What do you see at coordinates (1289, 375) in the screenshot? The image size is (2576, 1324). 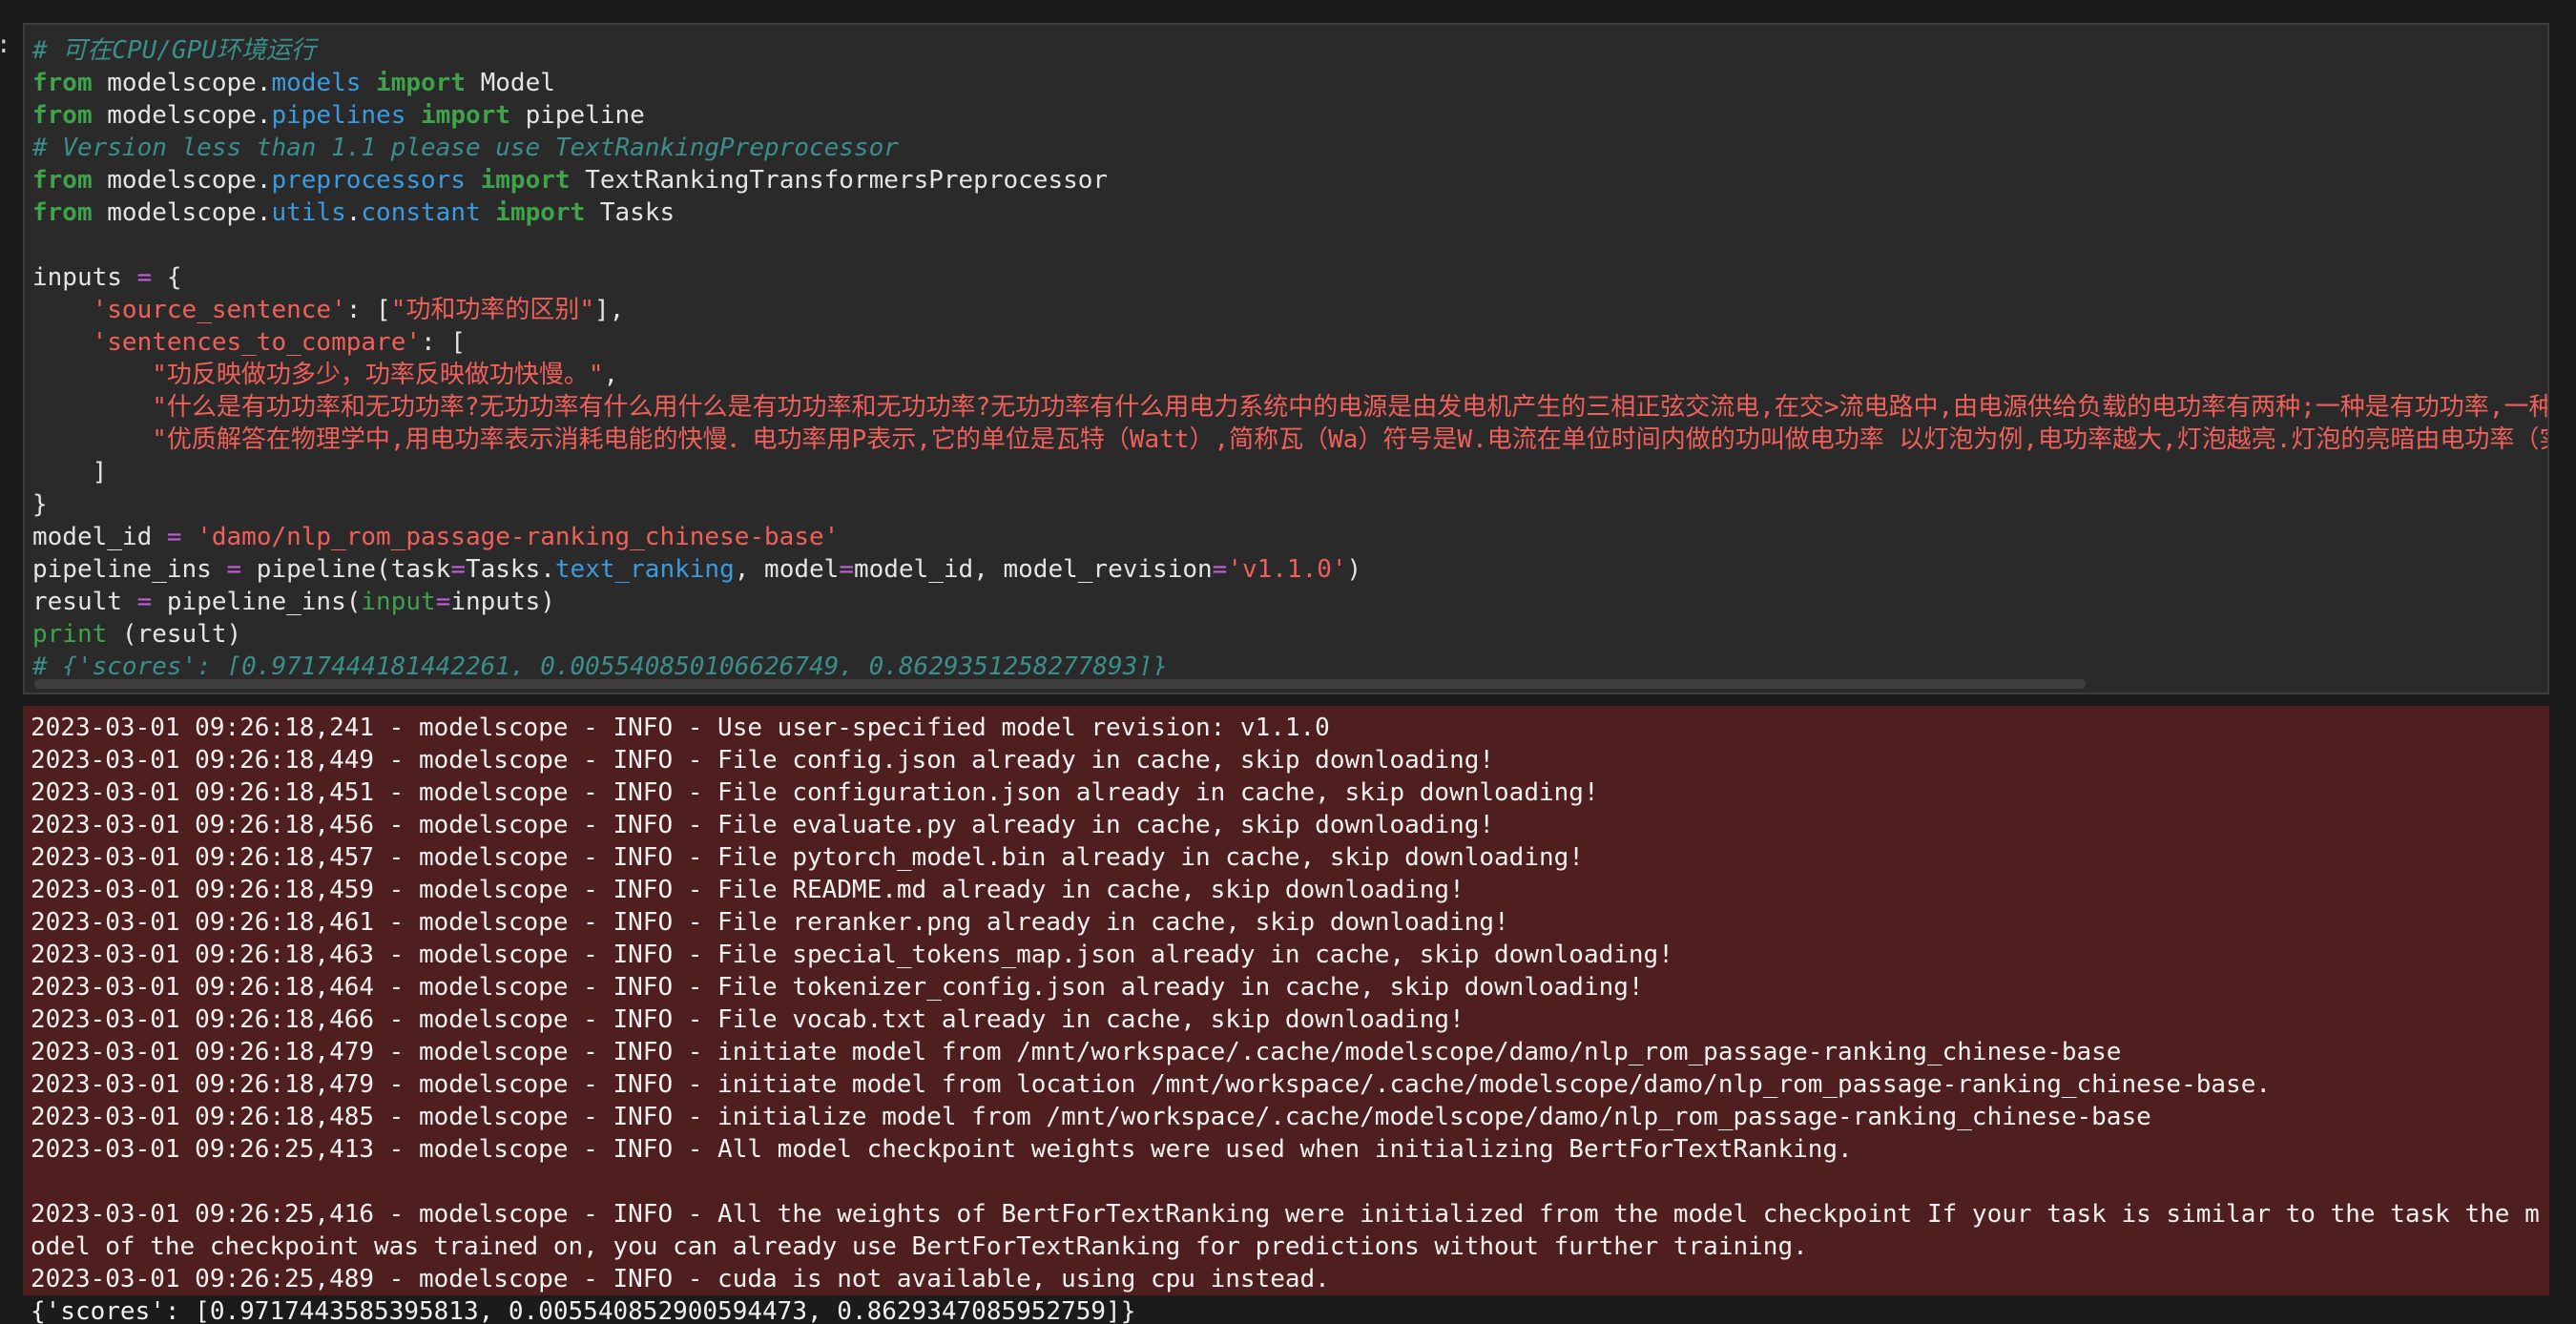 I see `code-line: "功反映做功多少，功率反映做功快慢。",` at bounding box center [1289, 375].